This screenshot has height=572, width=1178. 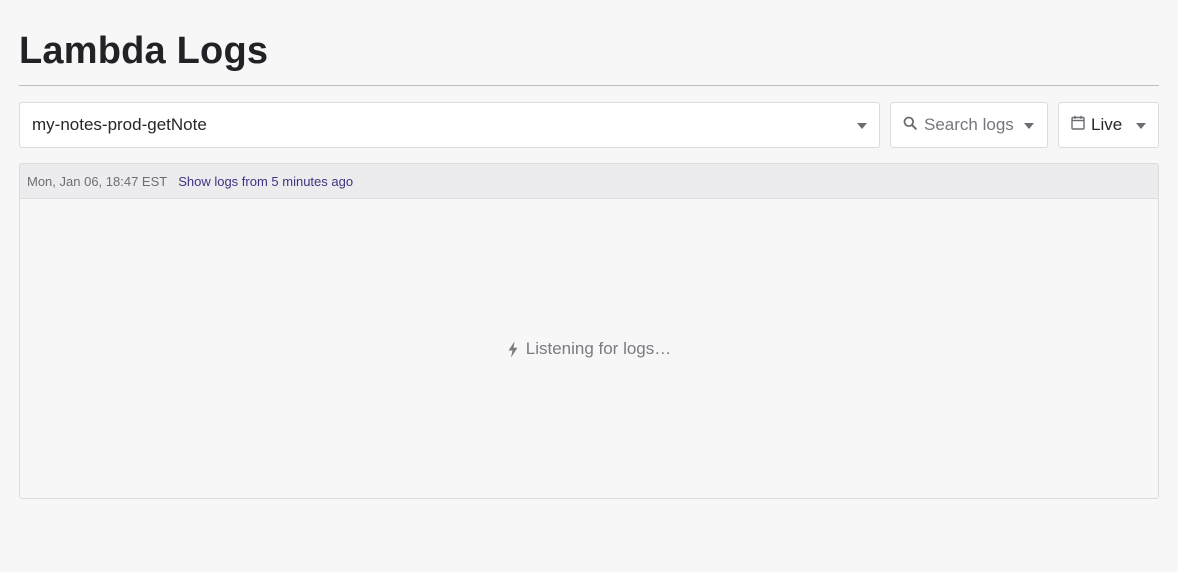 I want to click on calendar-icon, so click(x=1078, y=125).